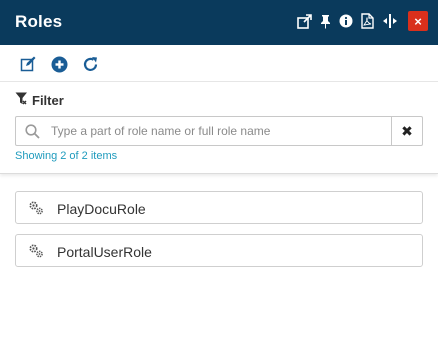  What do you see at coordinates (90, 64) in the screenshot?
I see `refresh-icon` at bounding box center [90, 64].